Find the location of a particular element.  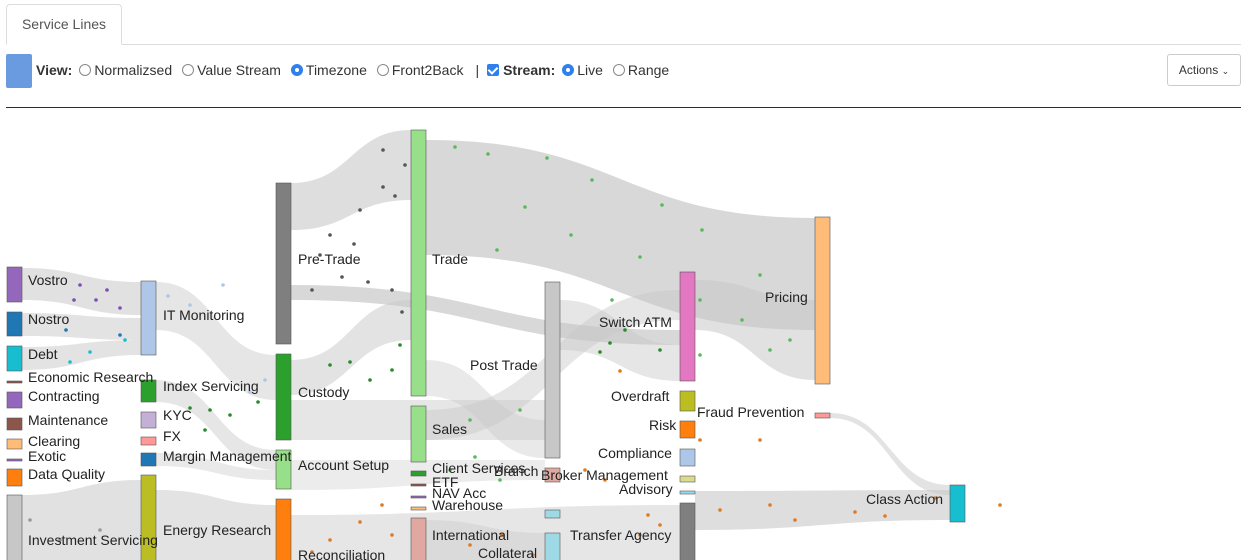

node-fx is located at coordinates (148, 441).